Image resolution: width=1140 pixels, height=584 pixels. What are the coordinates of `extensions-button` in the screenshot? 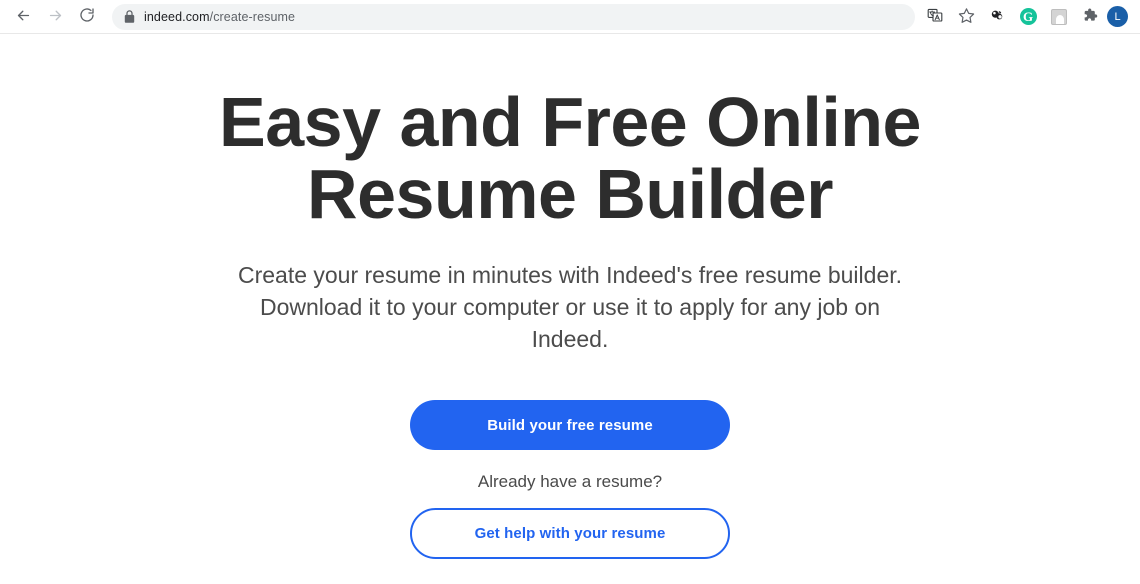 It's located at (1090, 17).